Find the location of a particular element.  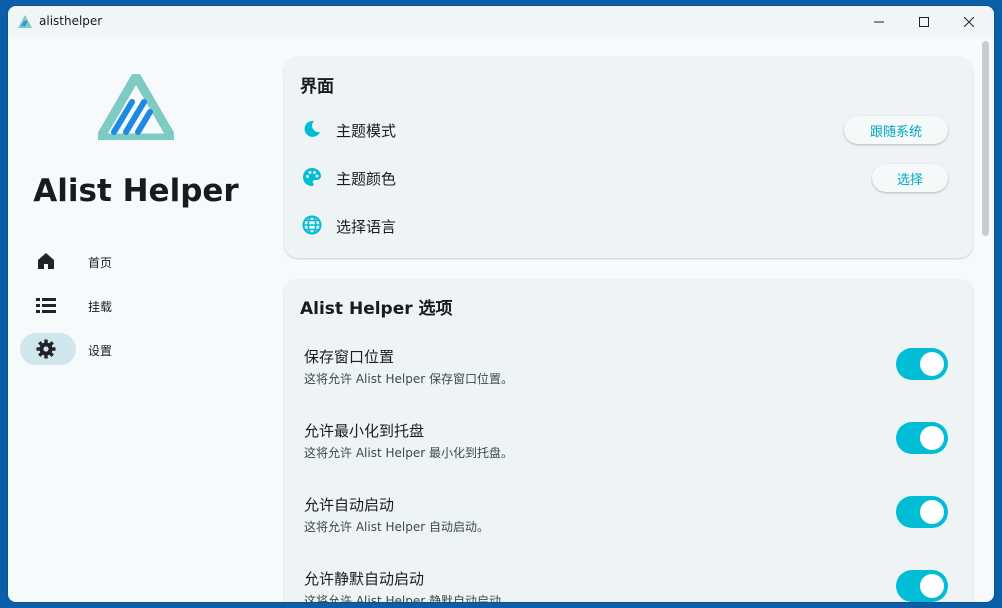

globe-icon is located at coordinates (312, 225).